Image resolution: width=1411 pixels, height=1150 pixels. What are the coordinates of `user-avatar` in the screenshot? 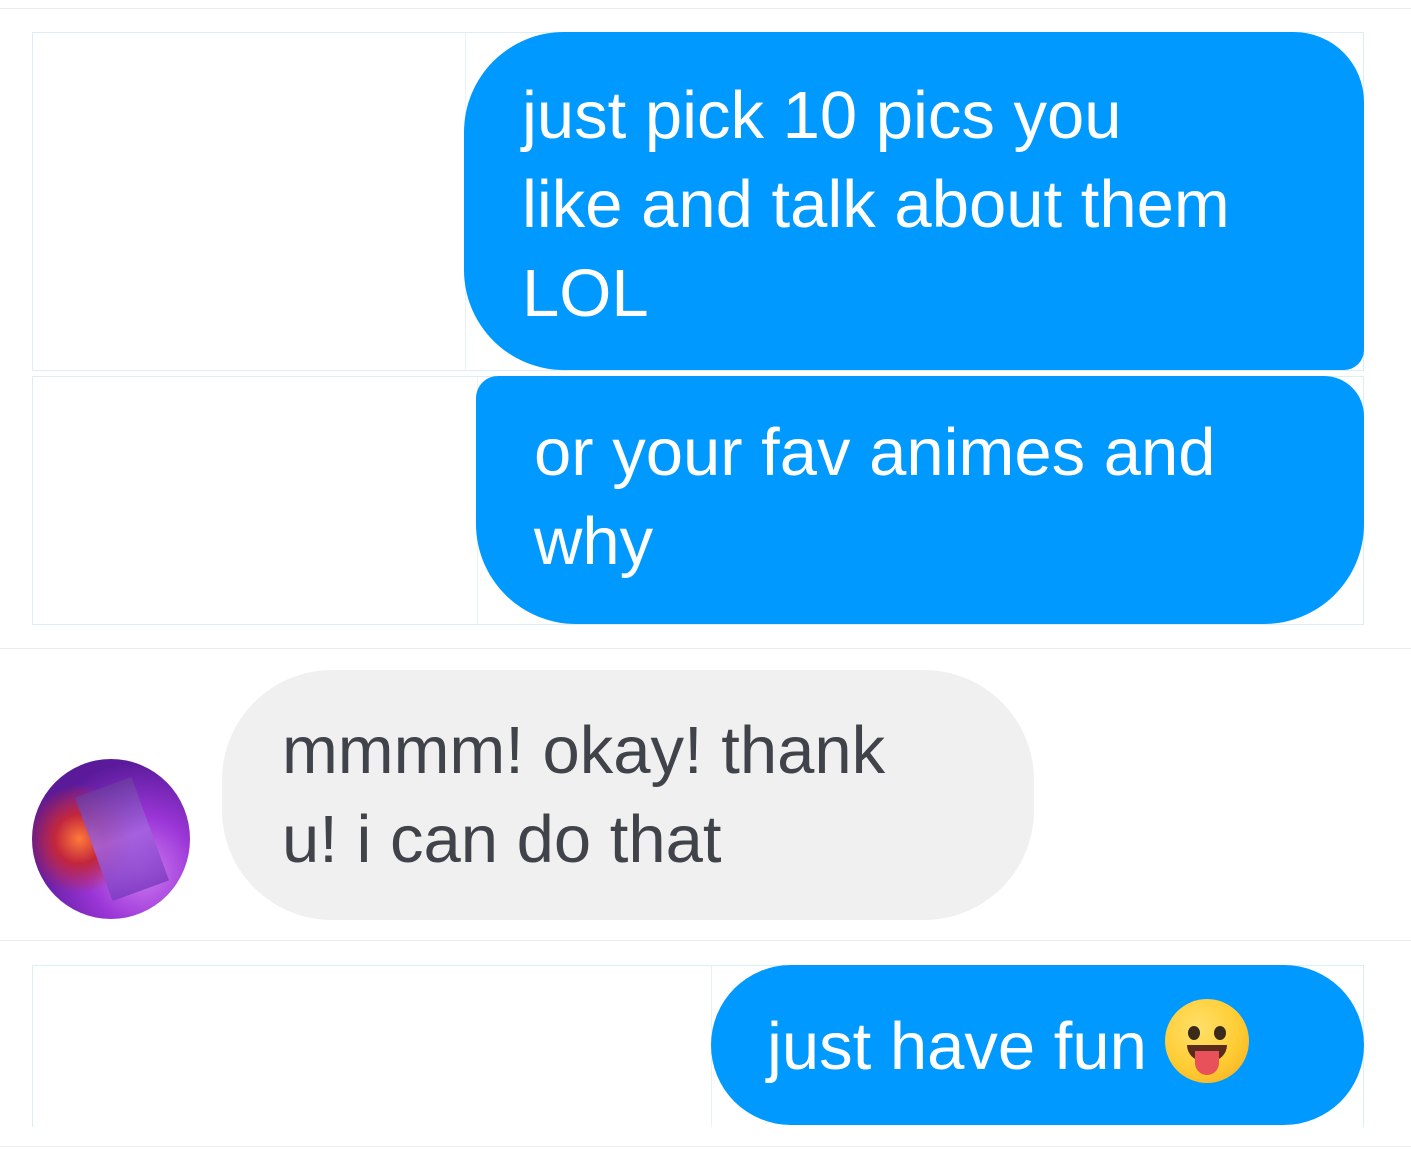 It's located at (111, 839).